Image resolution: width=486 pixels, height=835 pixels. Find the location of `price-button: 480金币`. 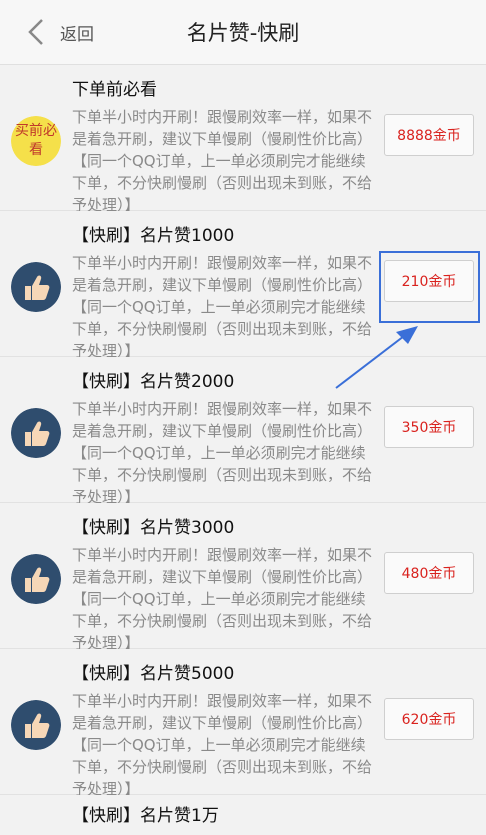

price-button: 480金币 is located at coordinates (429, 573).